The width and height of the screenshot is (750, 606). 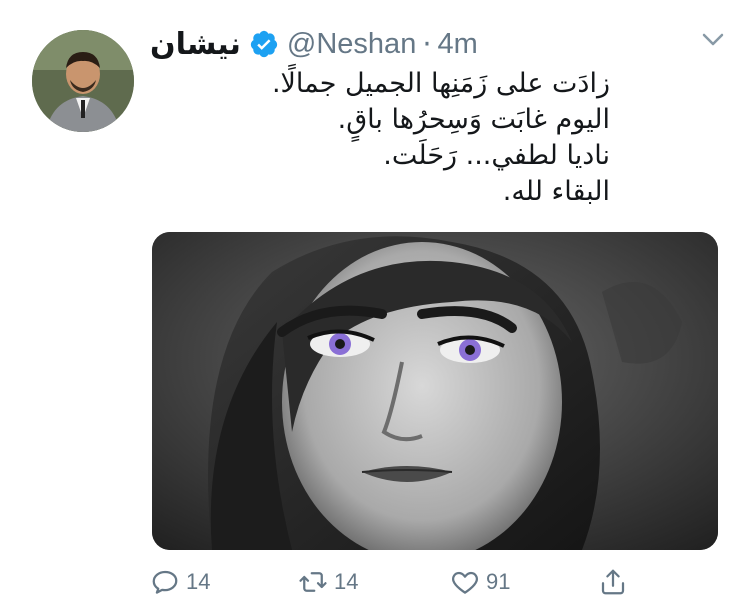 I want to click on retweet-button: 14, so click(x=328, y=582).